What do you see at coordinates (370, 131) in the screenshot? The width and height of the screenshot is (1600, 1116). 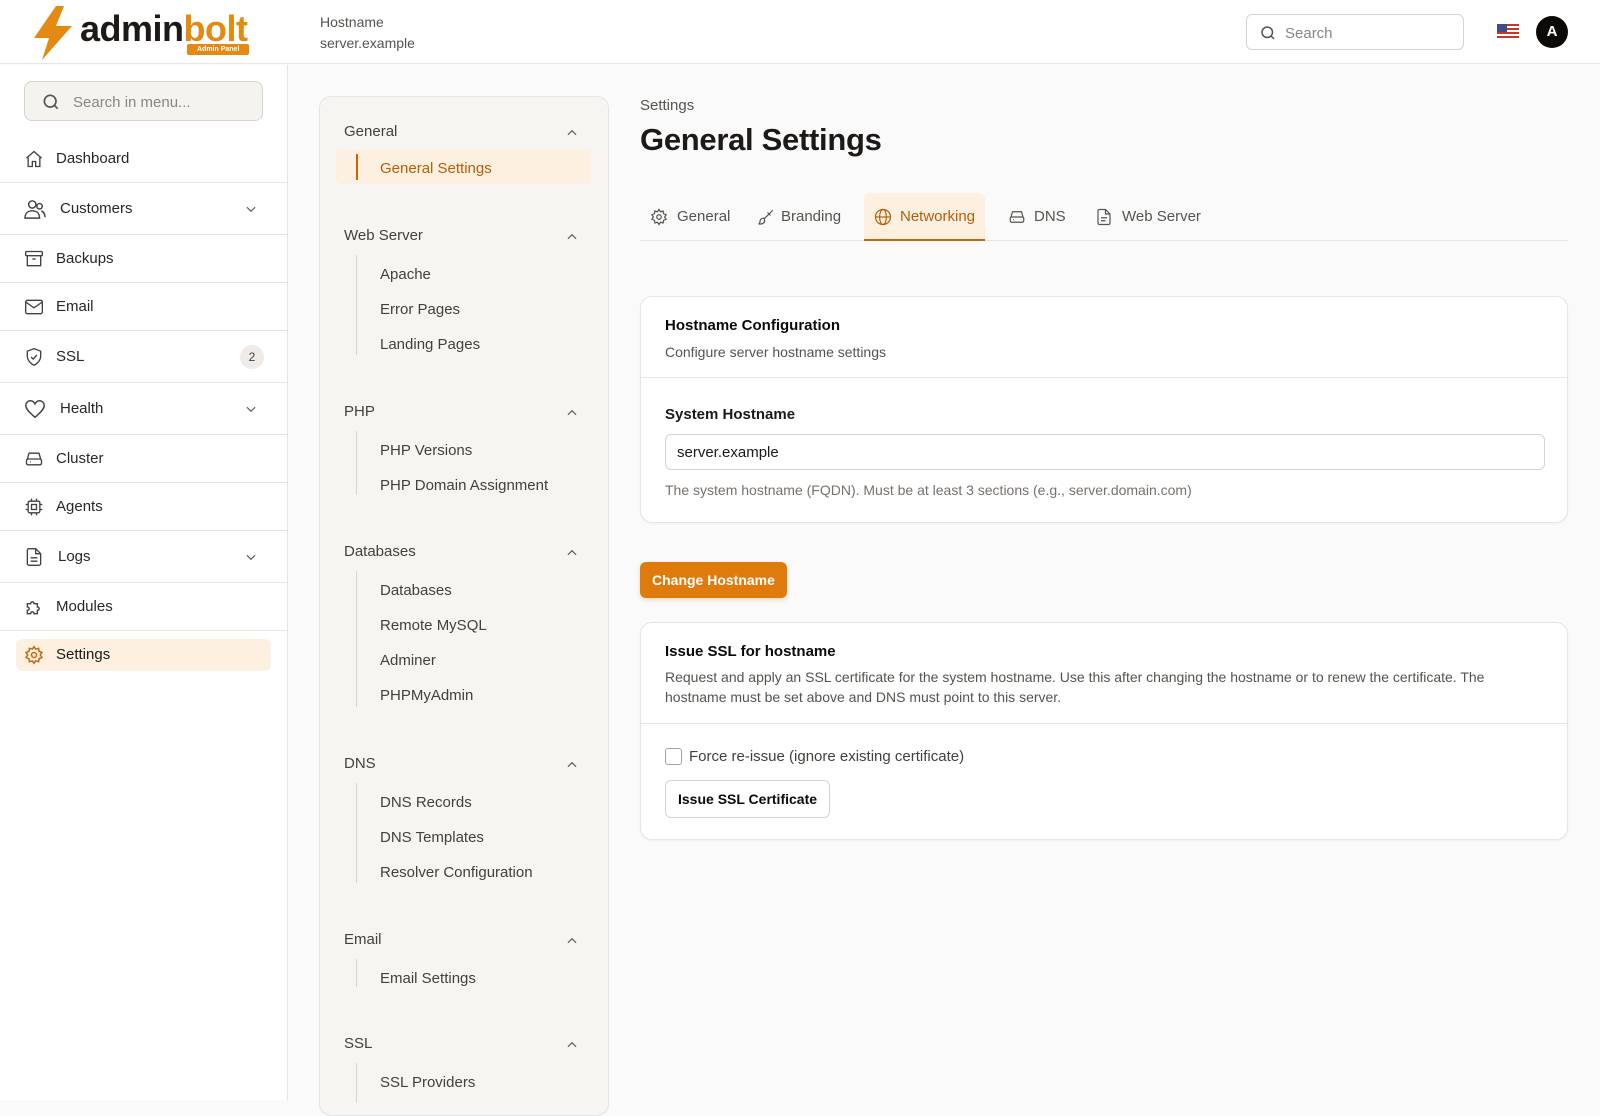 I see `settings-group-title: General` at bounding box center [370, 131].